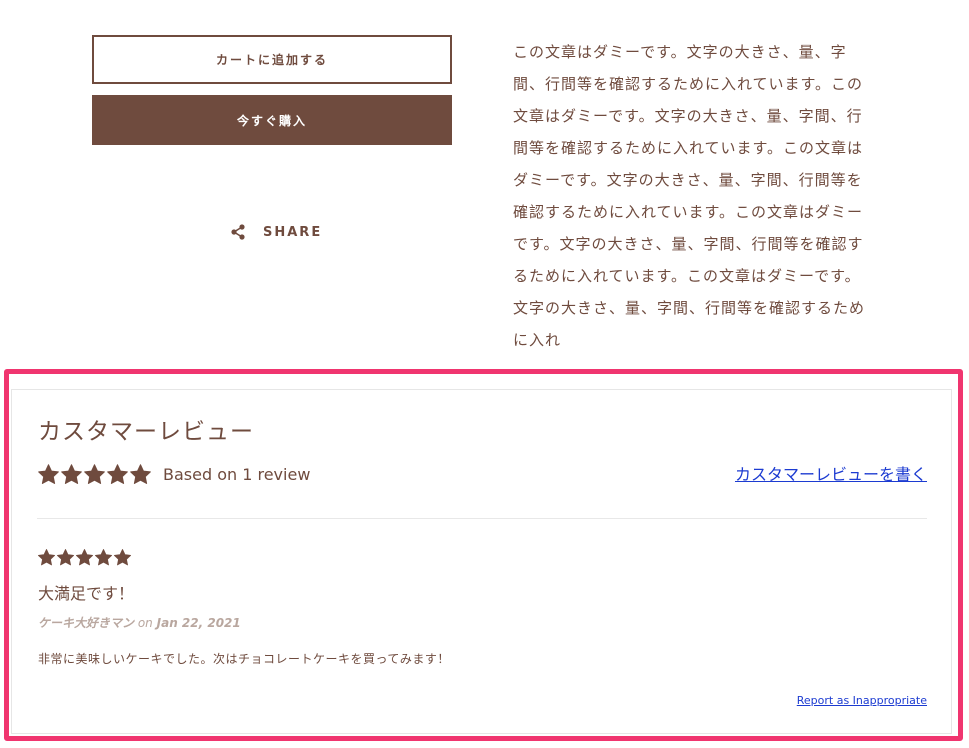  Describe the element at coordinates (272, 59) in the screenshot. I see `add-to-cart-button: カートに追加する` at that location.